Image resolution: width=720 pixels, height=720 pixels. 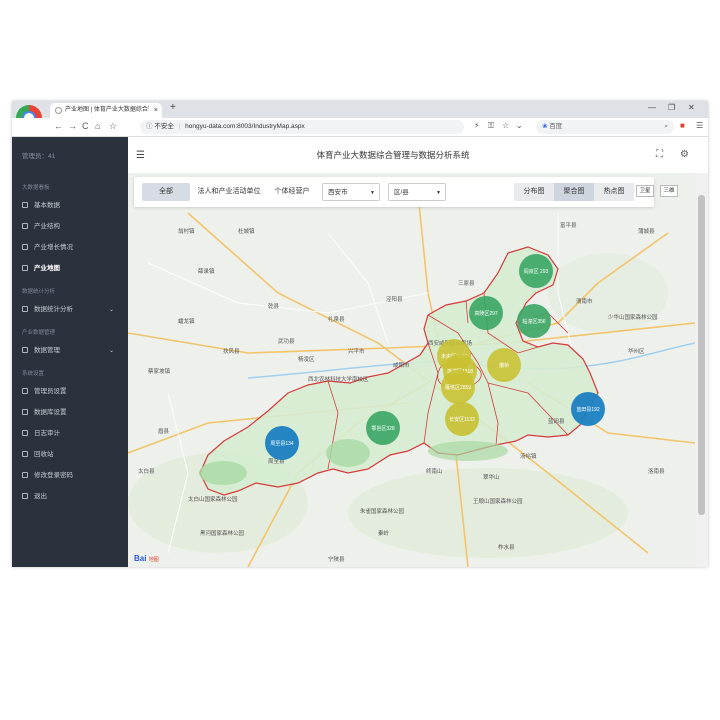 I want to click on map-label: 王顺山国家森林公园, so click(x=498, y=501).